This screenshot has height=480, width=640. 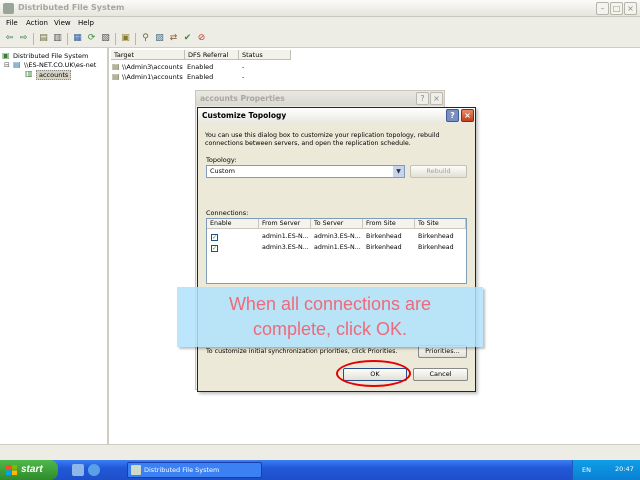 What do you see at coordinates (86, 23) in the screenshot?
I see `menu-help: Help` at bounding box center [86, 23].